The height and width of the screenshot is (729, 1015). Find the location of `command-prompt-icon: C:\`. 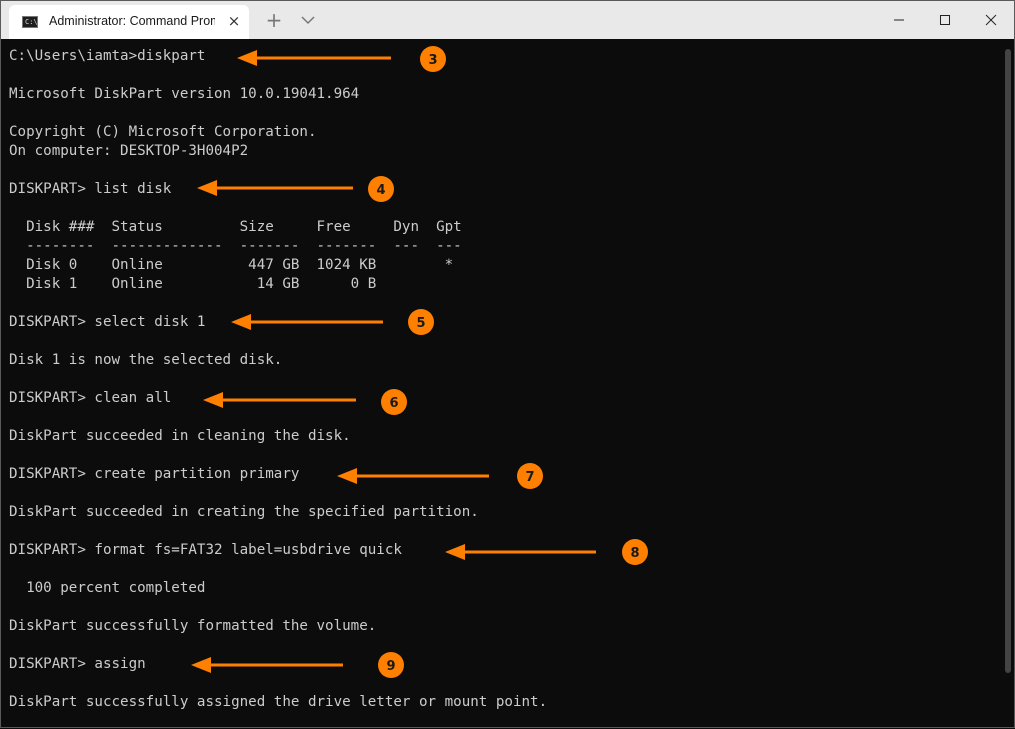

command-prompt-icon: C:\ is located at coordinates (30, 22).